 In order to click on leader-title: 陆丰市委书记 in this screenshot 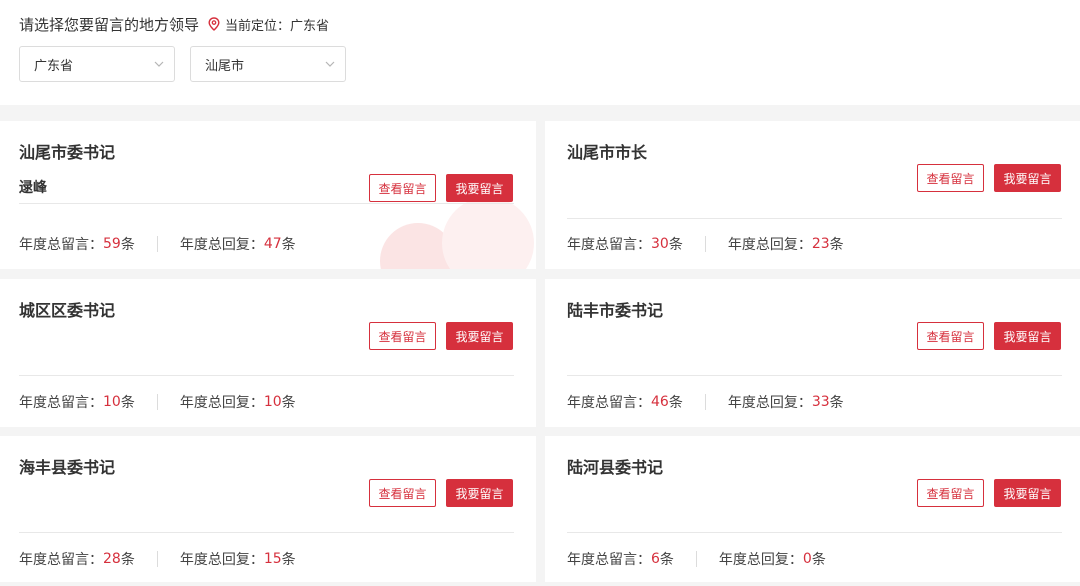, I will do `click(615, 310)`.